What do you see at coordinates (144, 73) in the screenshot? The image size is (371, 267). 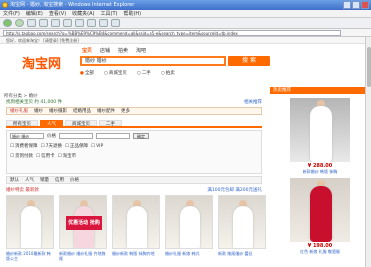 I see `radio-secondhand: 二手` at bounding box center [144, 73].